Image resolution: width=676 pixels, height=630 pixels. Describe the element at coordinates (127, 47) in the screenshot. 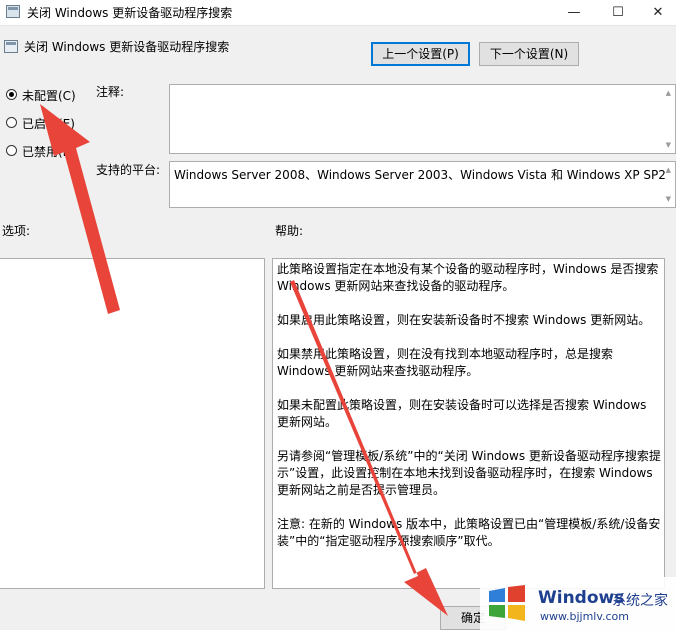

I see `setting-title: 关闭 Windows 更新设备驱动程序搜索` at that location.